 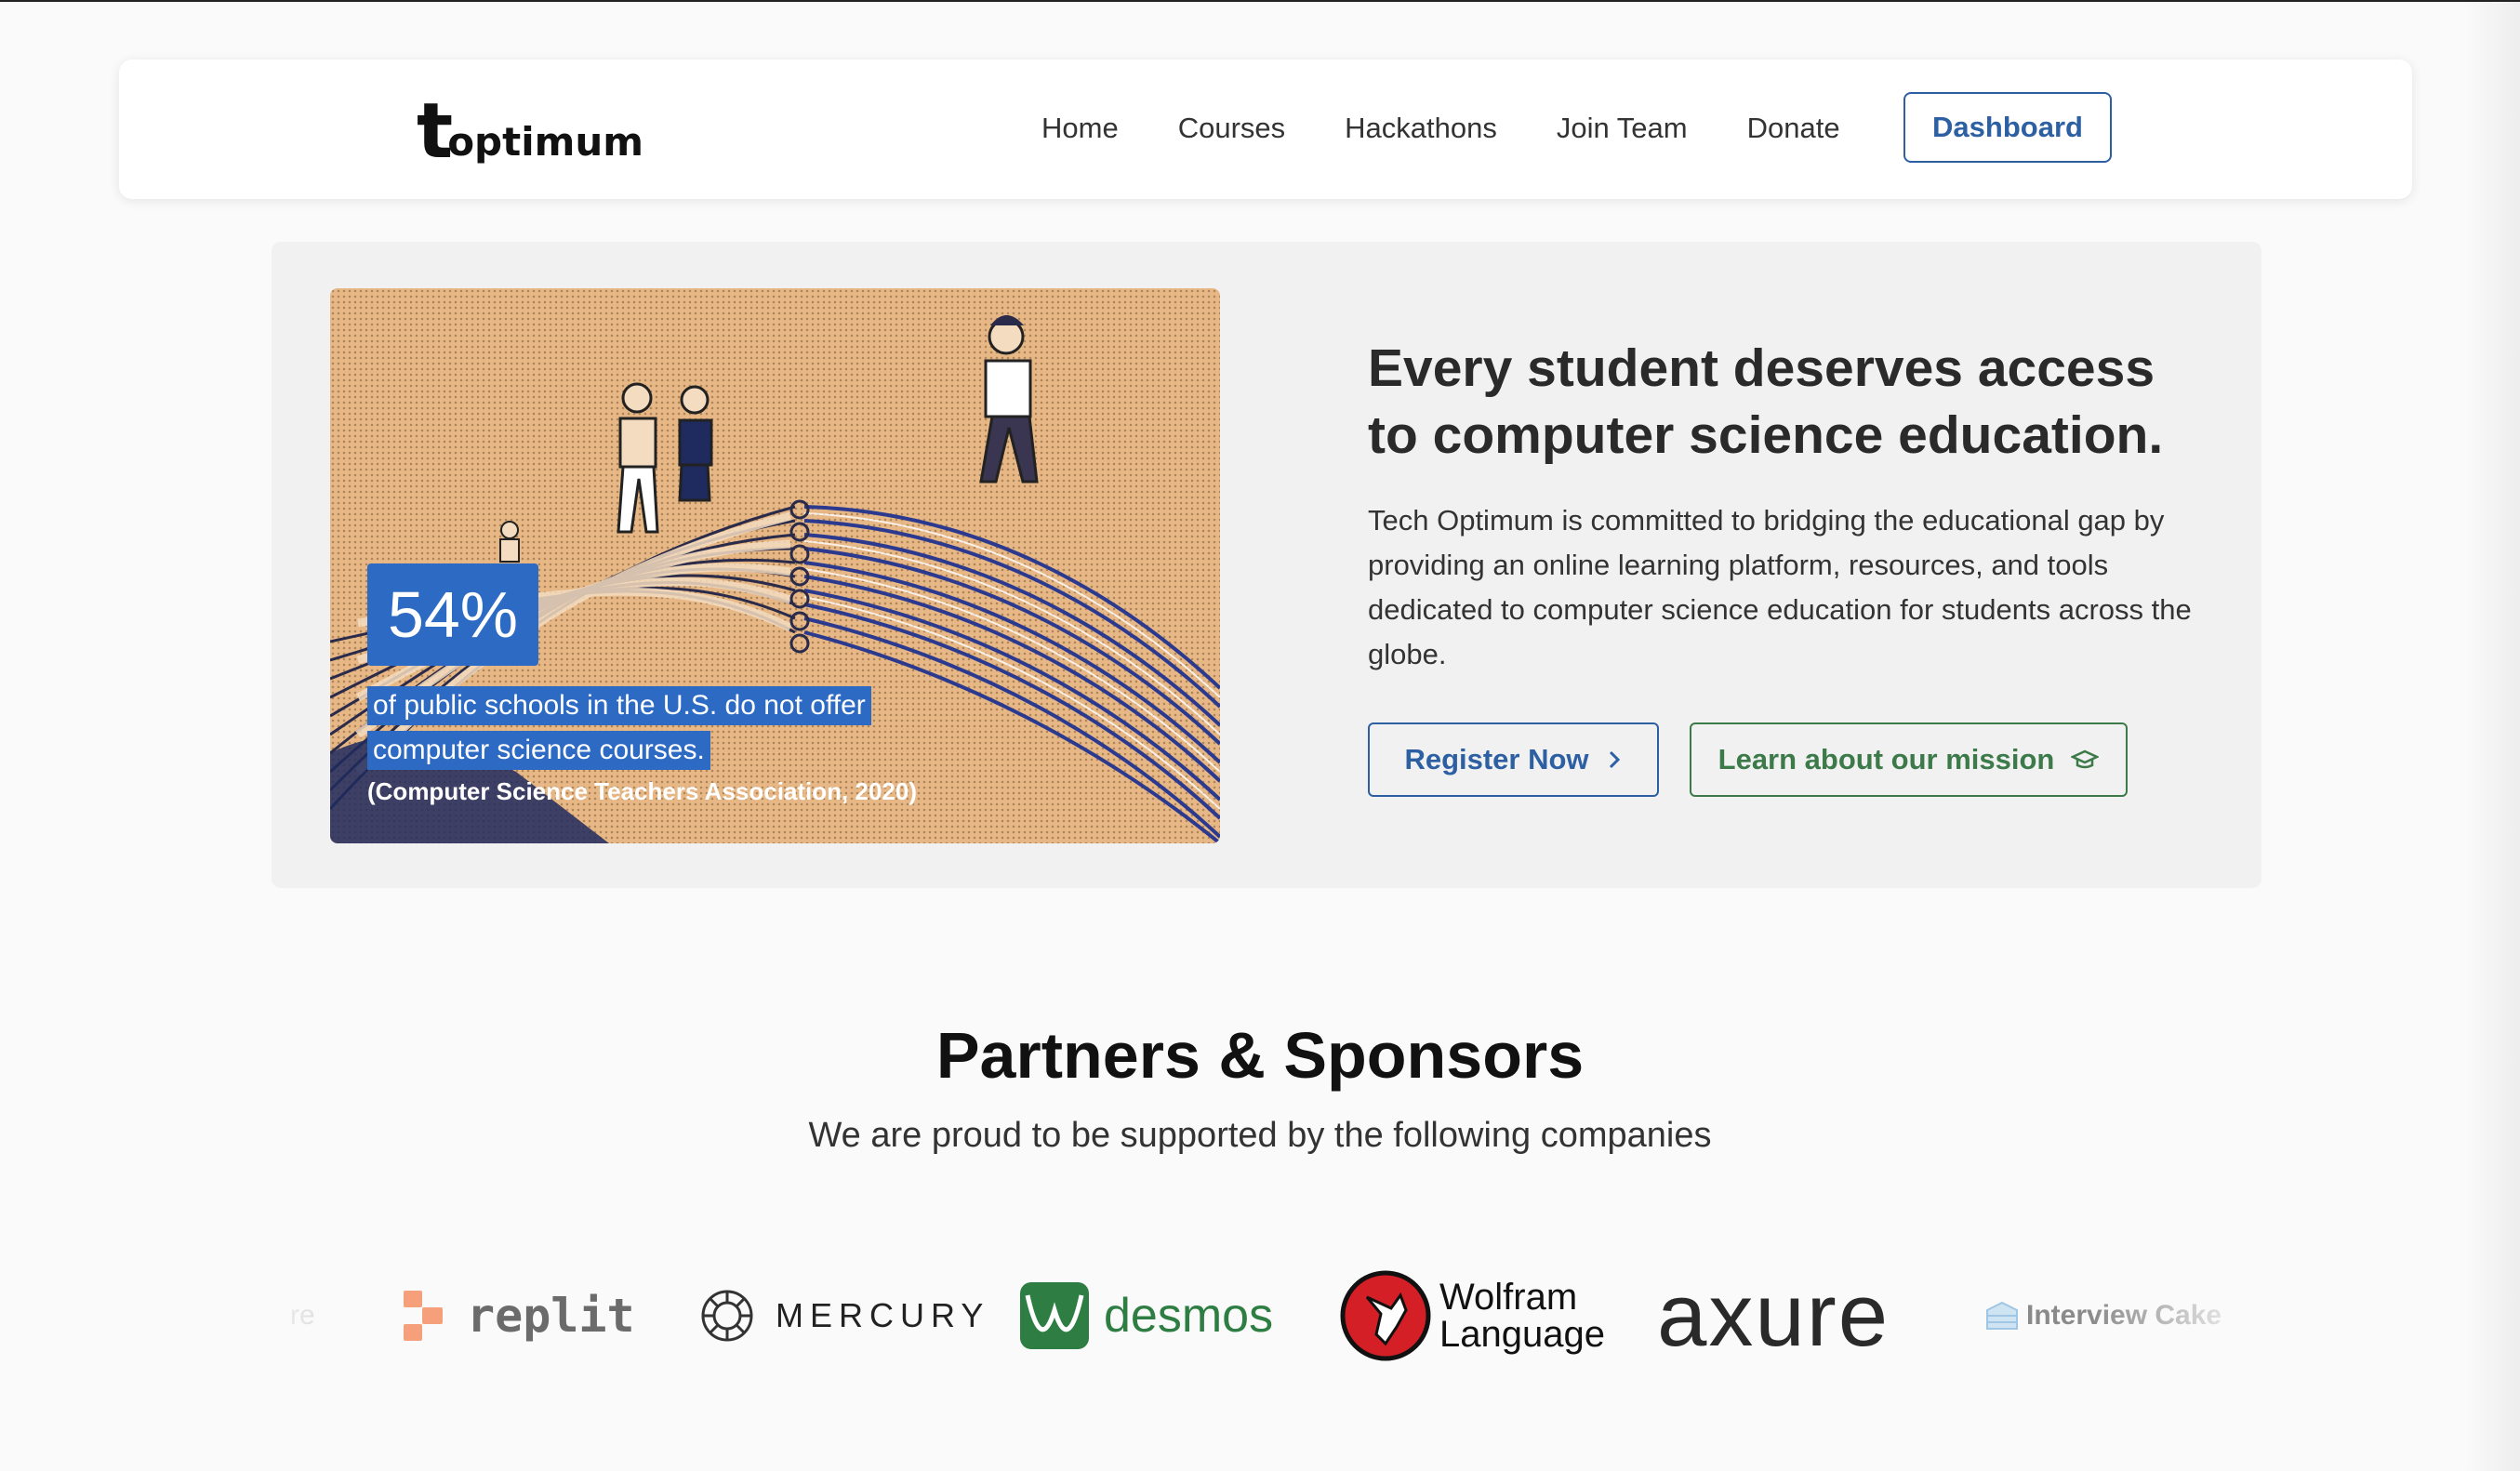 I want to click on partners-title: Partners & Sponsors, so click(x=1260, y=1055).